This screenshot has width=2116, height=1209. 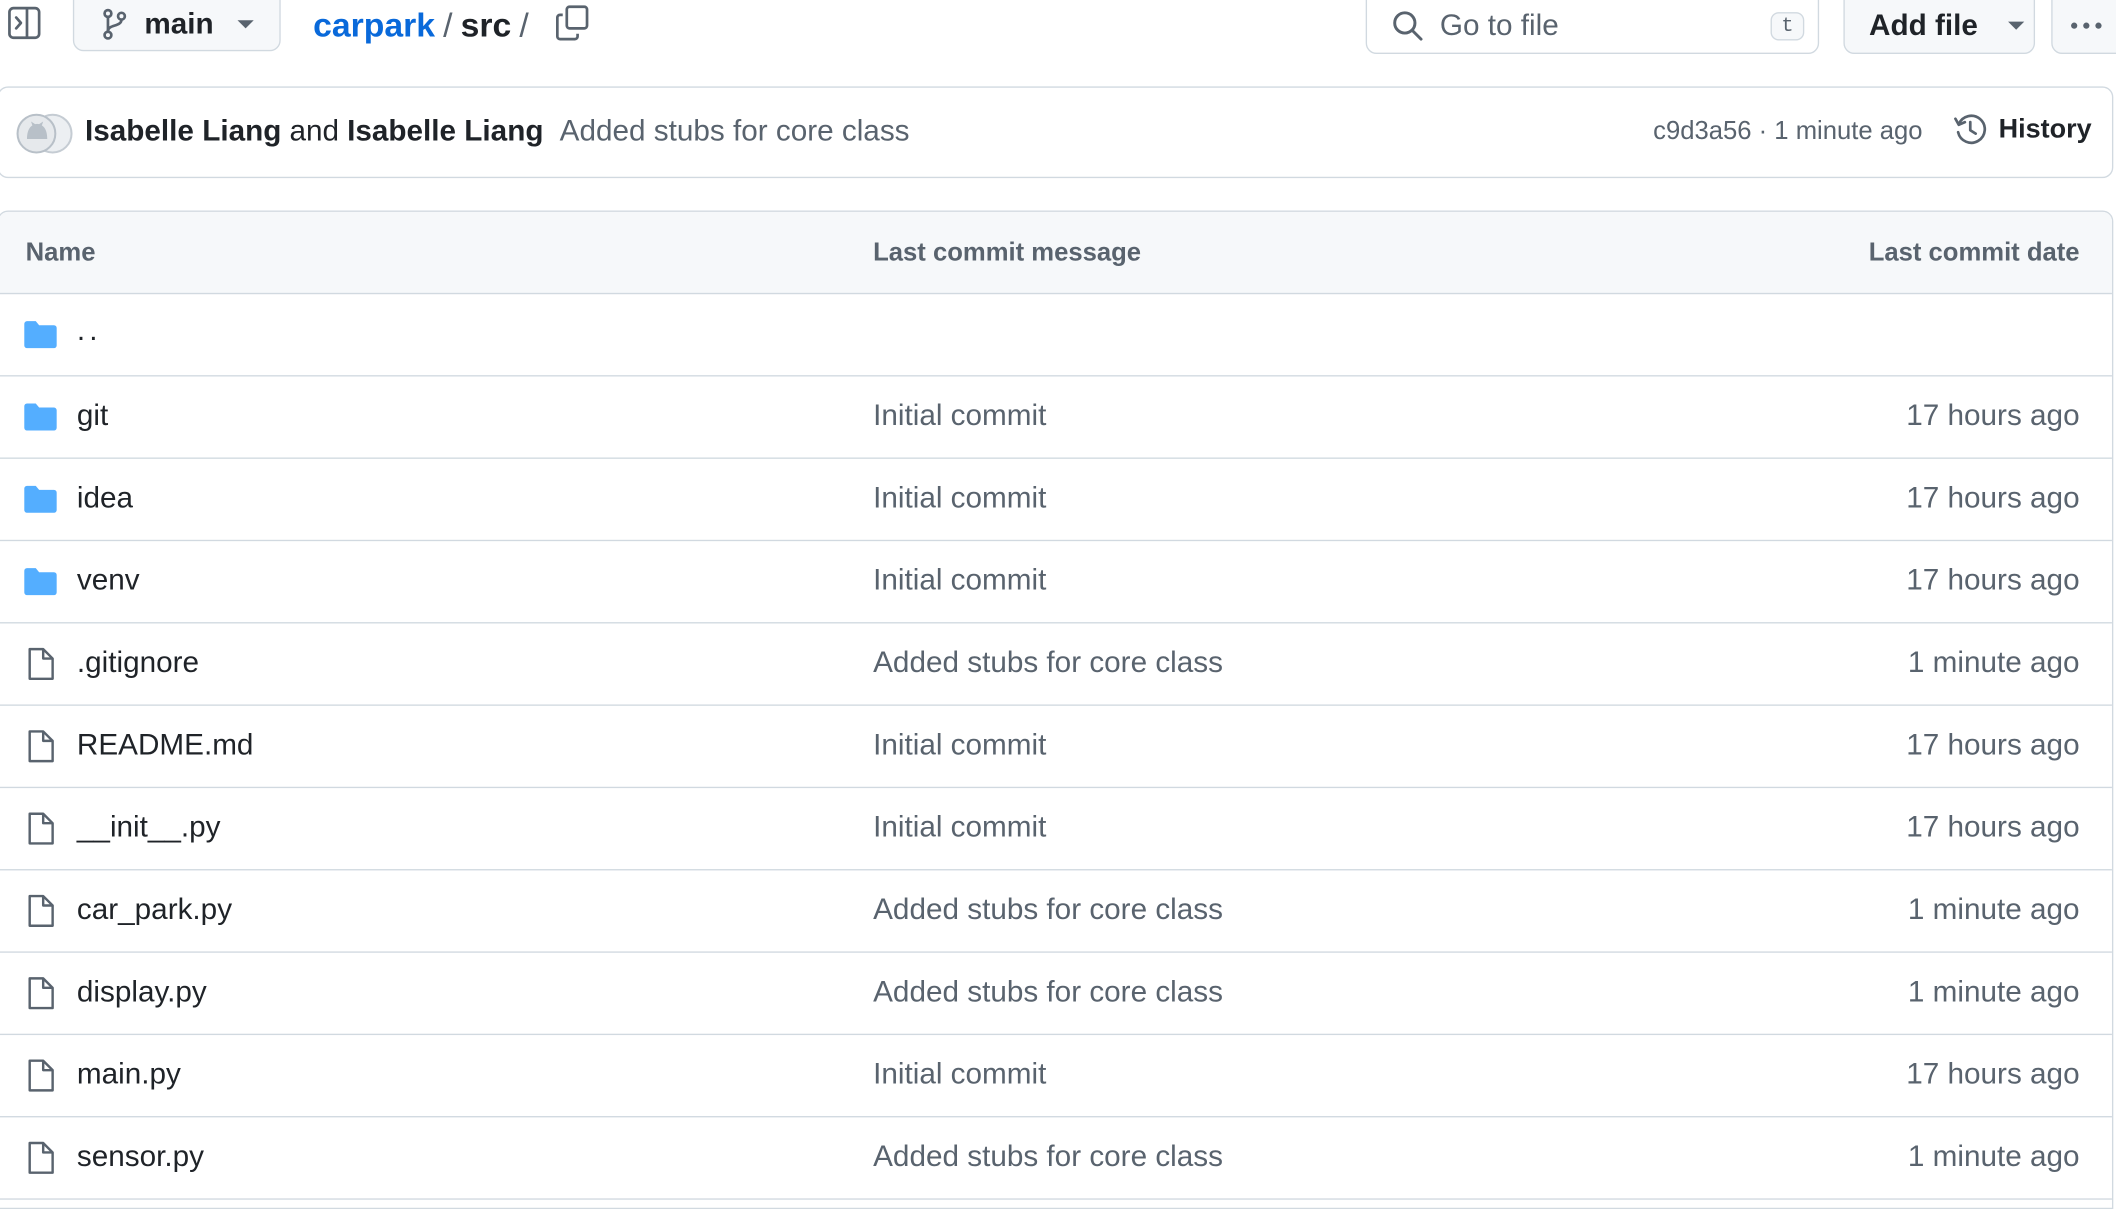 What do you see at coordinates (1007, 253) in the screenshot?
I see `column-header-message: Last commit message` at bounding box center [1007, 253].